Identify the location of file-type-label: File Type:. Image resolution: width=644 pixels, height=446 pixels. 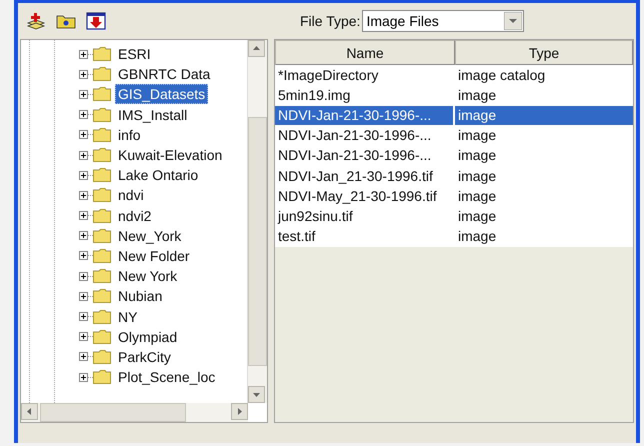
(330, 21).